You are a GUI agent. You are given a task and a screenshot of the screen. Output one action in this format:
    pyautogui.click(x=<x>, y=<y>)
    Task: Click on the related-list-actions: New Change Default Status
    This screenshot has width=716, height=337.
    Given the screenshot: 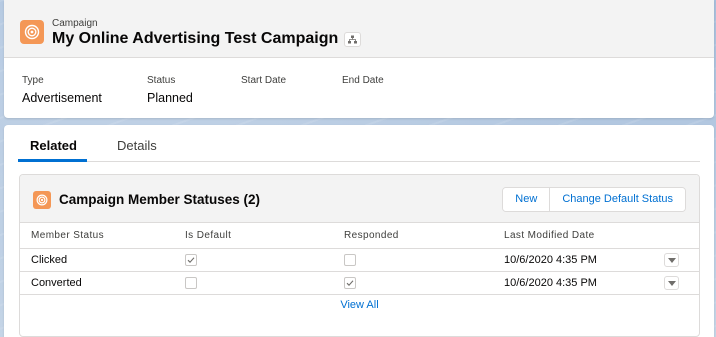 What is the action you would take?
    pyautogui.click(x=594, y=199)
    